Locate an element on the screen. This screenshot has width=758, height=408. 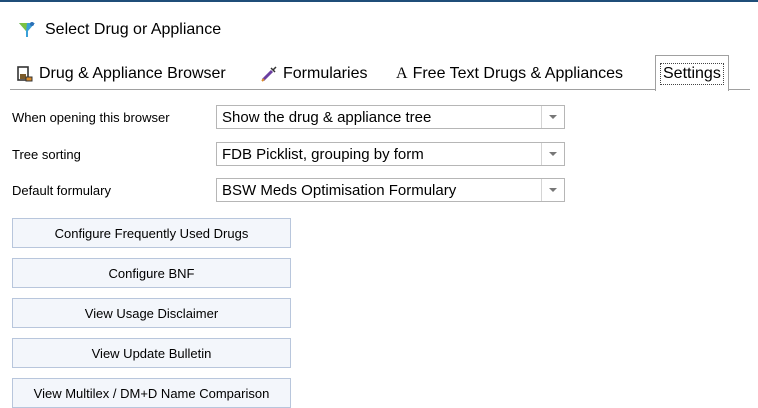
title-bar: Select Drug or Appliance is located at coordinates (379, 30).